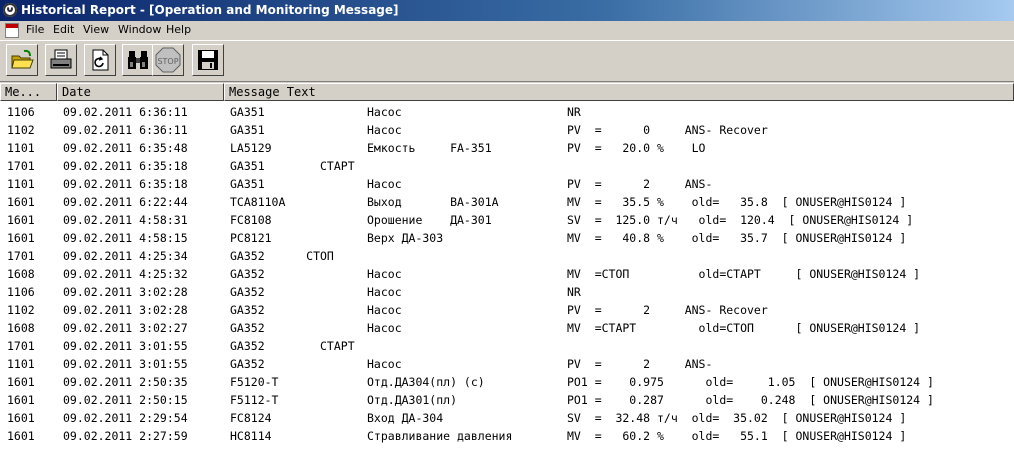 This screenshot has width=1014, height=450. I want to click on message-id-cell: 1106, so click(21, 292).